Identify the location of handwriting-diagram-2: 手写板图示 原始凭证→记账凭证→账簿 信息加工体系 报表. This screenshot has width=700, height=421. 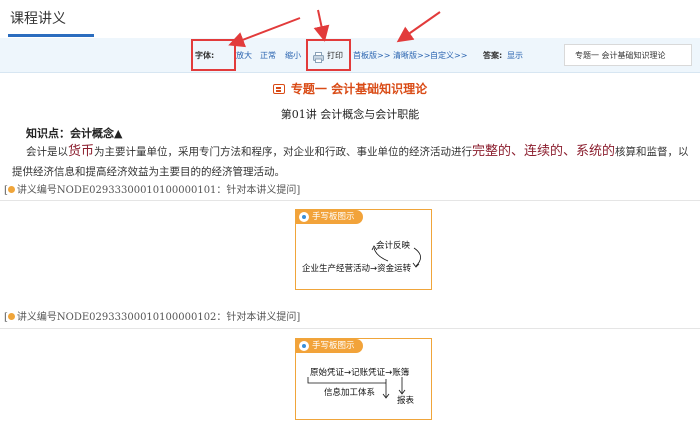
(363, 379).